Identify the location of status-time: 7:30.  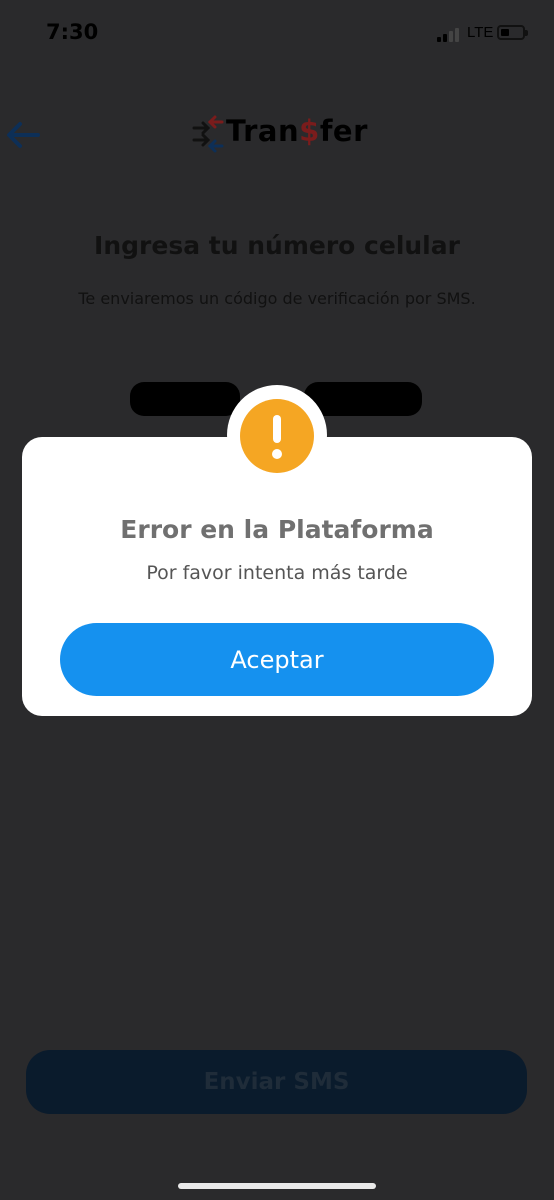
(72, 32).